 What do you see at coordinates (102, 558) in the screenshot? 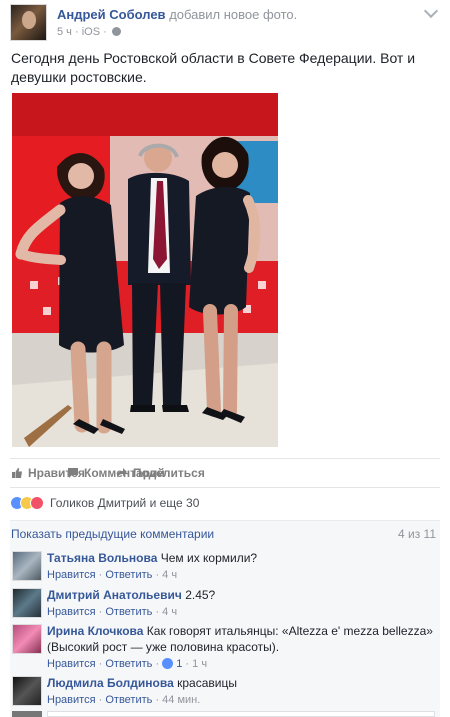
I see `comment-author: Татьяна Вольнова` at bounding box center [102, 558].